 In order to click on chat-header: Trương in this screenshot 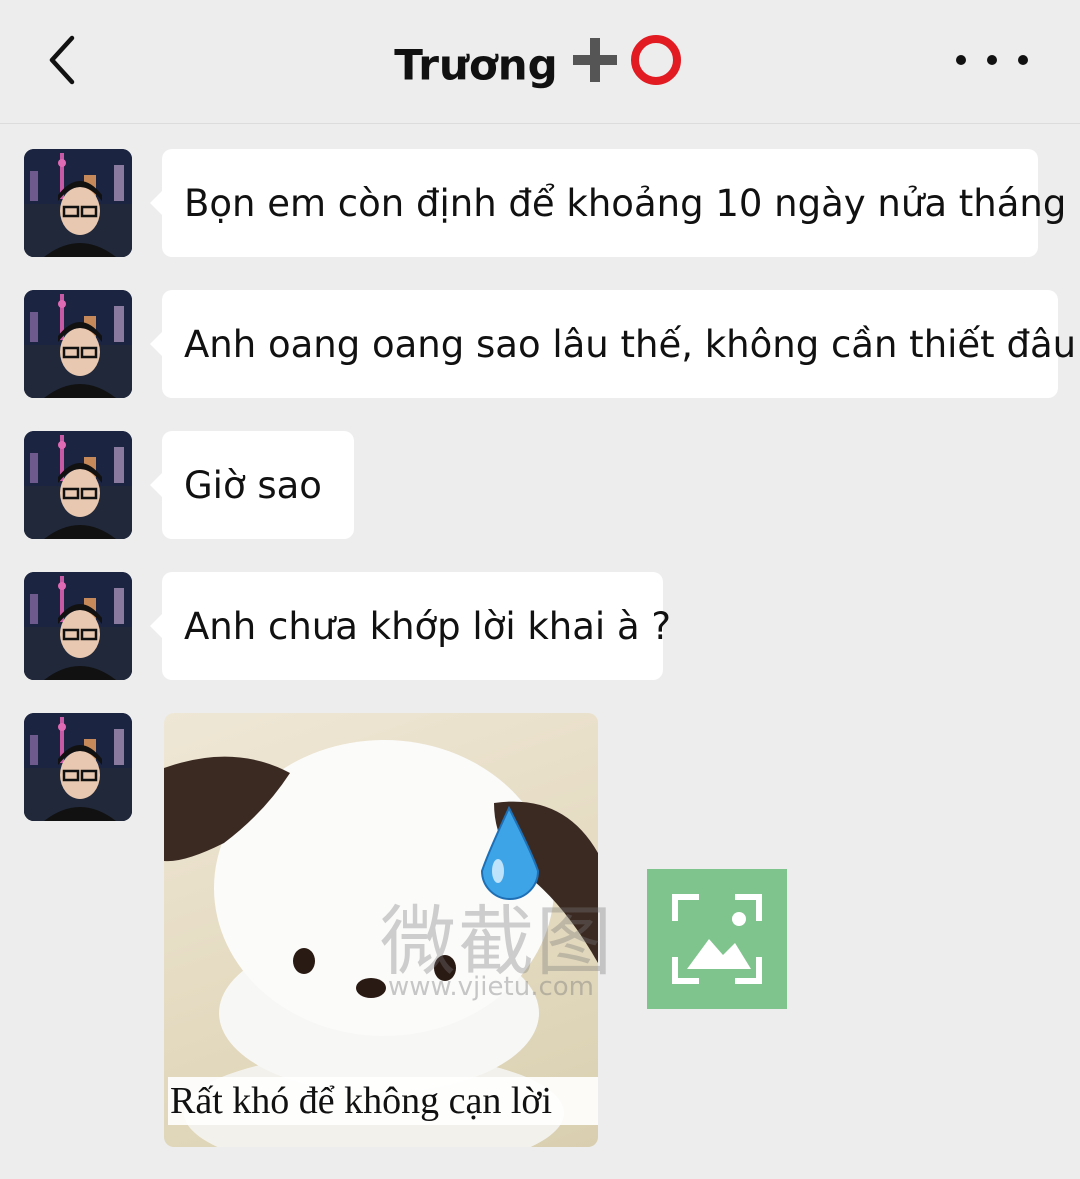, I will do `click(540, 62)`.